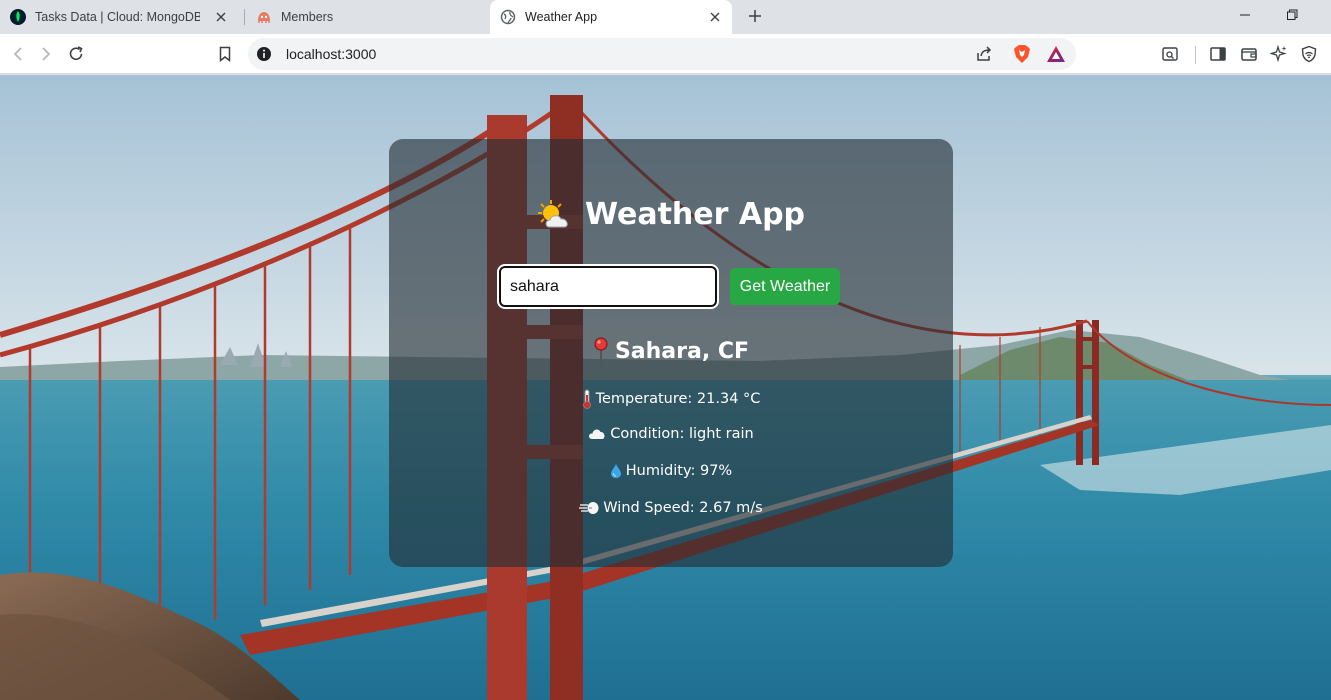 The image size is (1331, 700). I want to click on members-favicon-icon, so click(264, 17).